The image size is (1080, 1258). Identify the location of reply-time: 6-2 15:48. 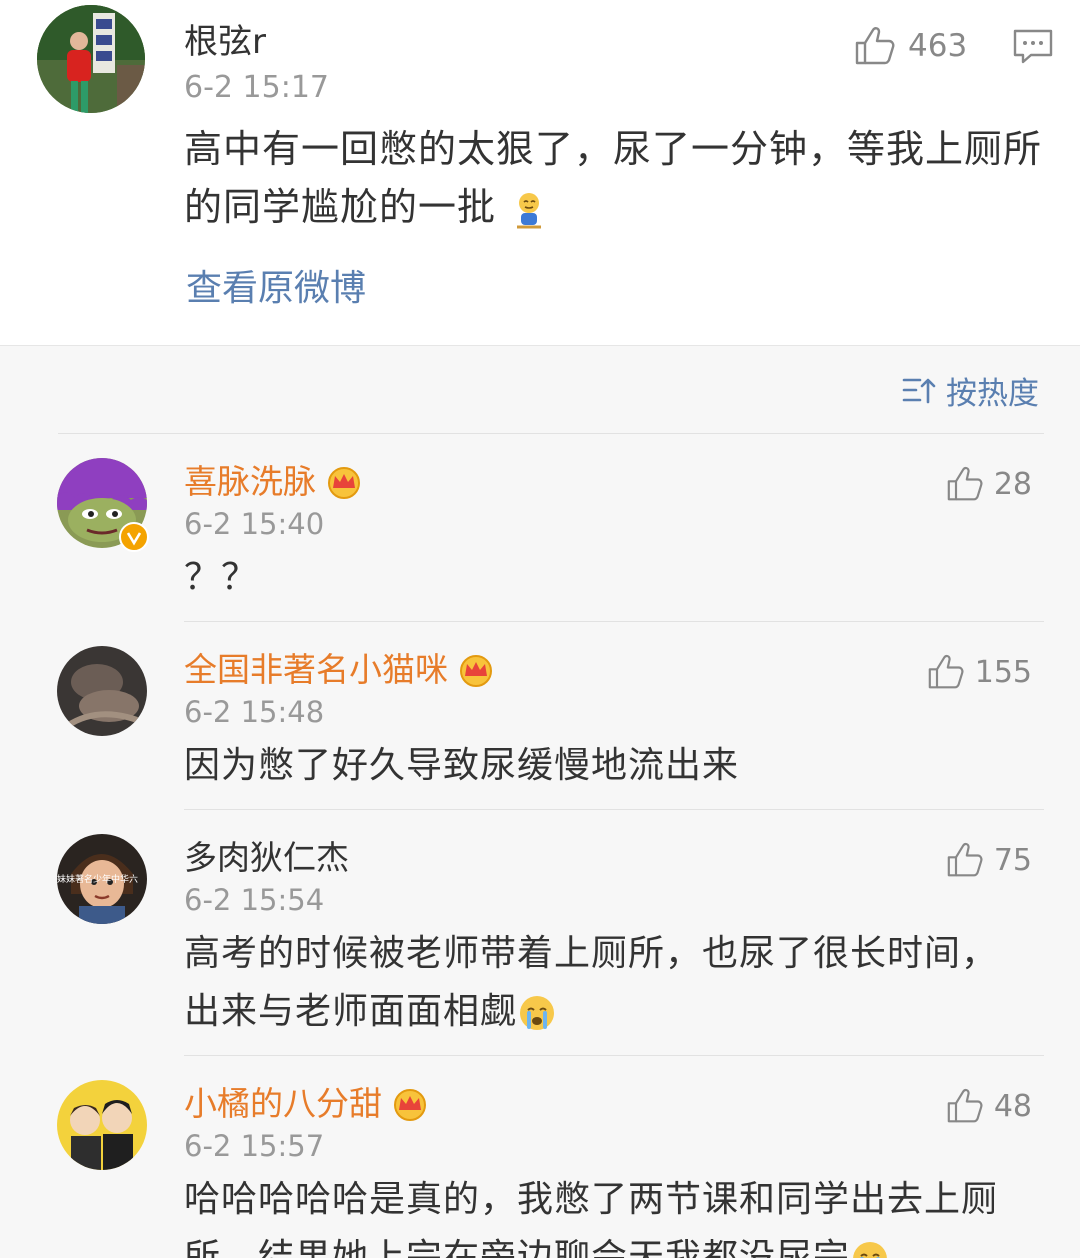
(254, 712).